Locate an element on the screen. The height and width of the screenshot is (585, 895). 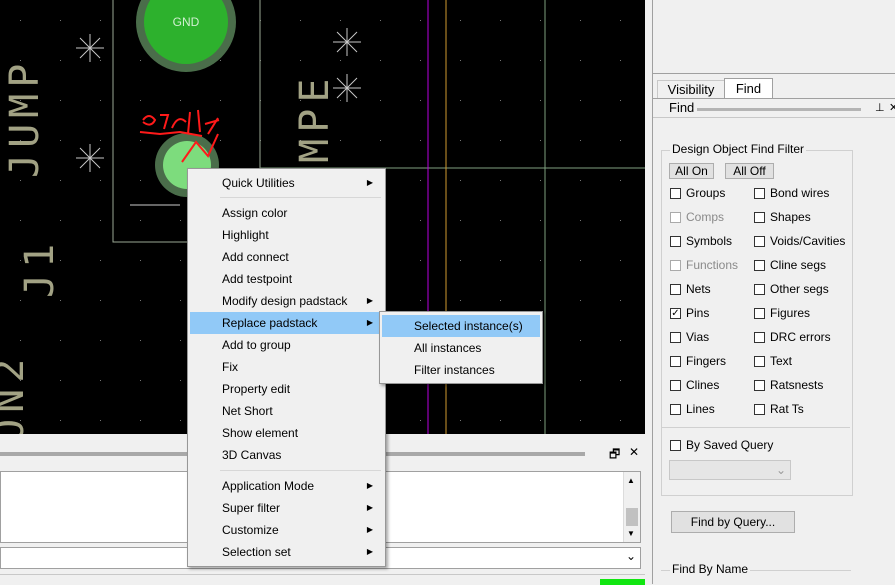
all-on-button: All On is located at coordinates (691, 171).